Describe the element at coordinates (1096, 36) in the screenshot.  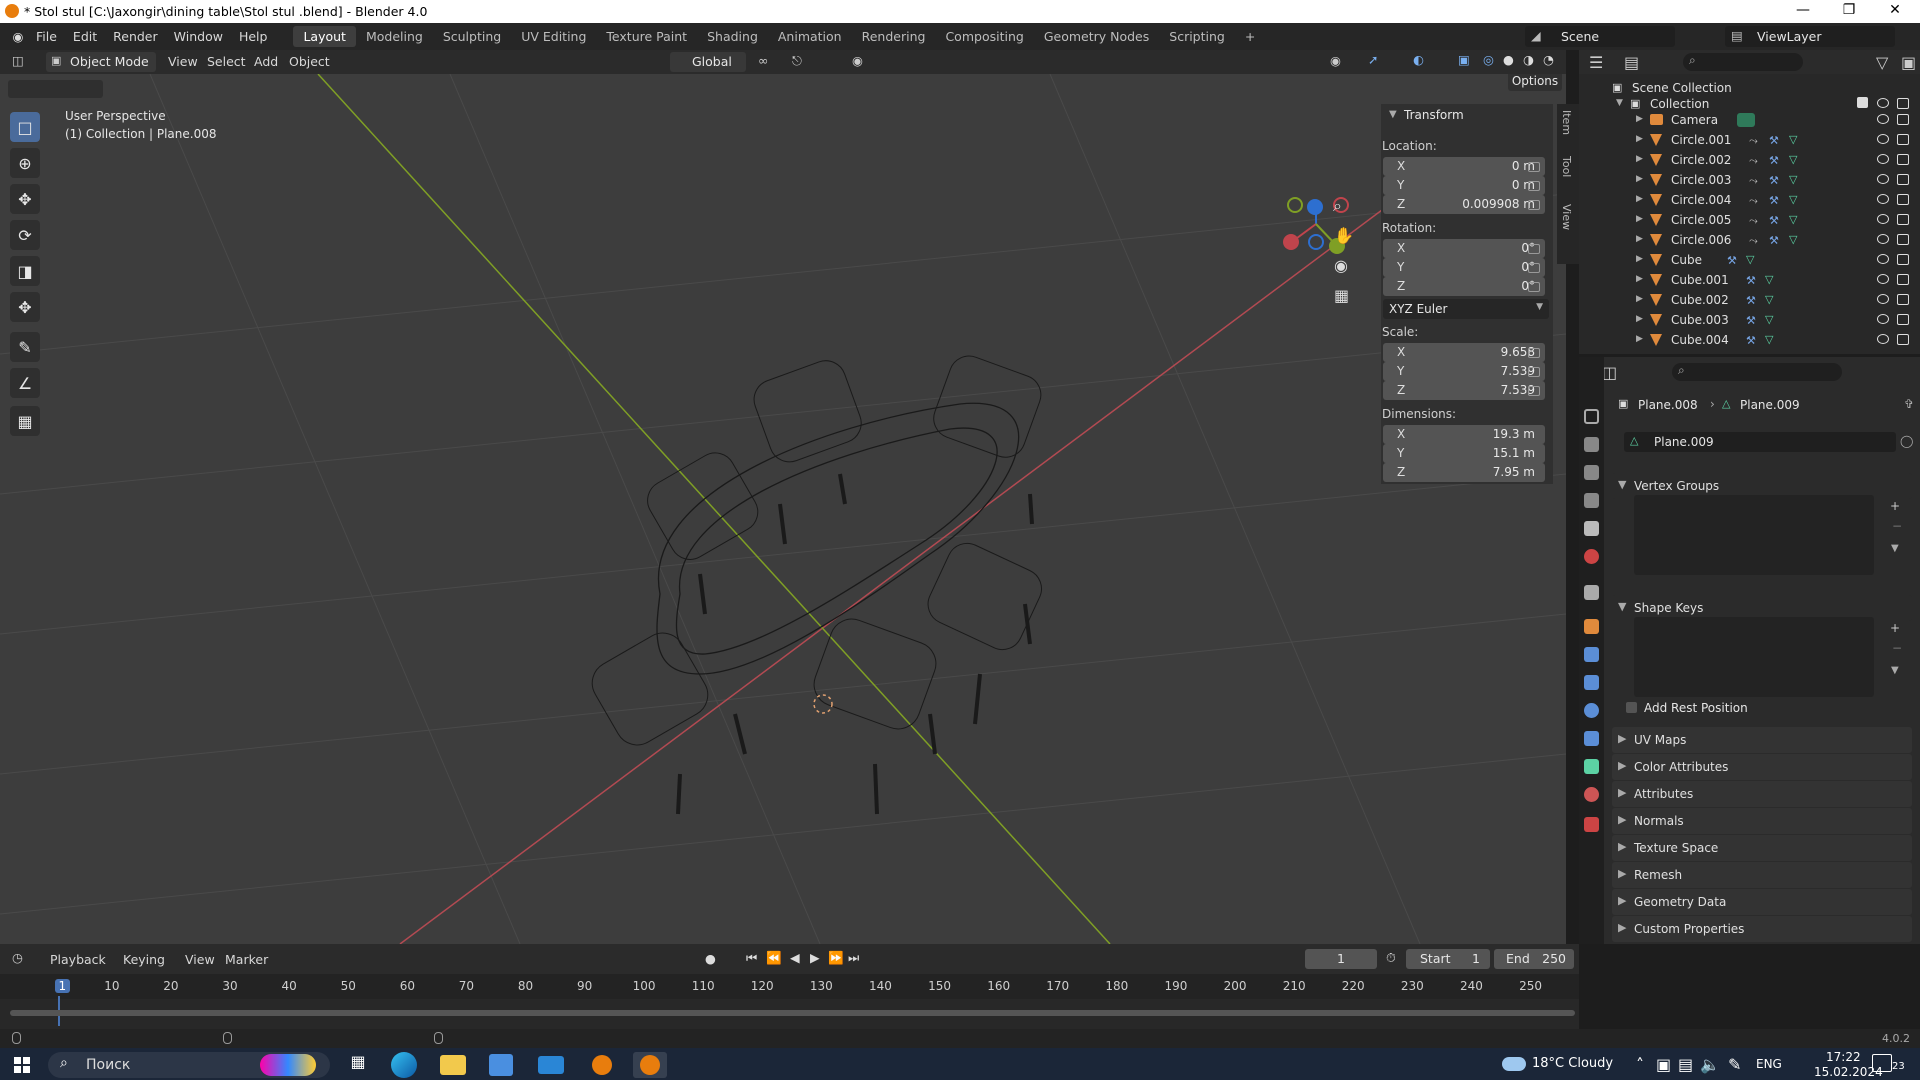
I see `tab-geometry-nodes: Geometry Nodes` at that location.